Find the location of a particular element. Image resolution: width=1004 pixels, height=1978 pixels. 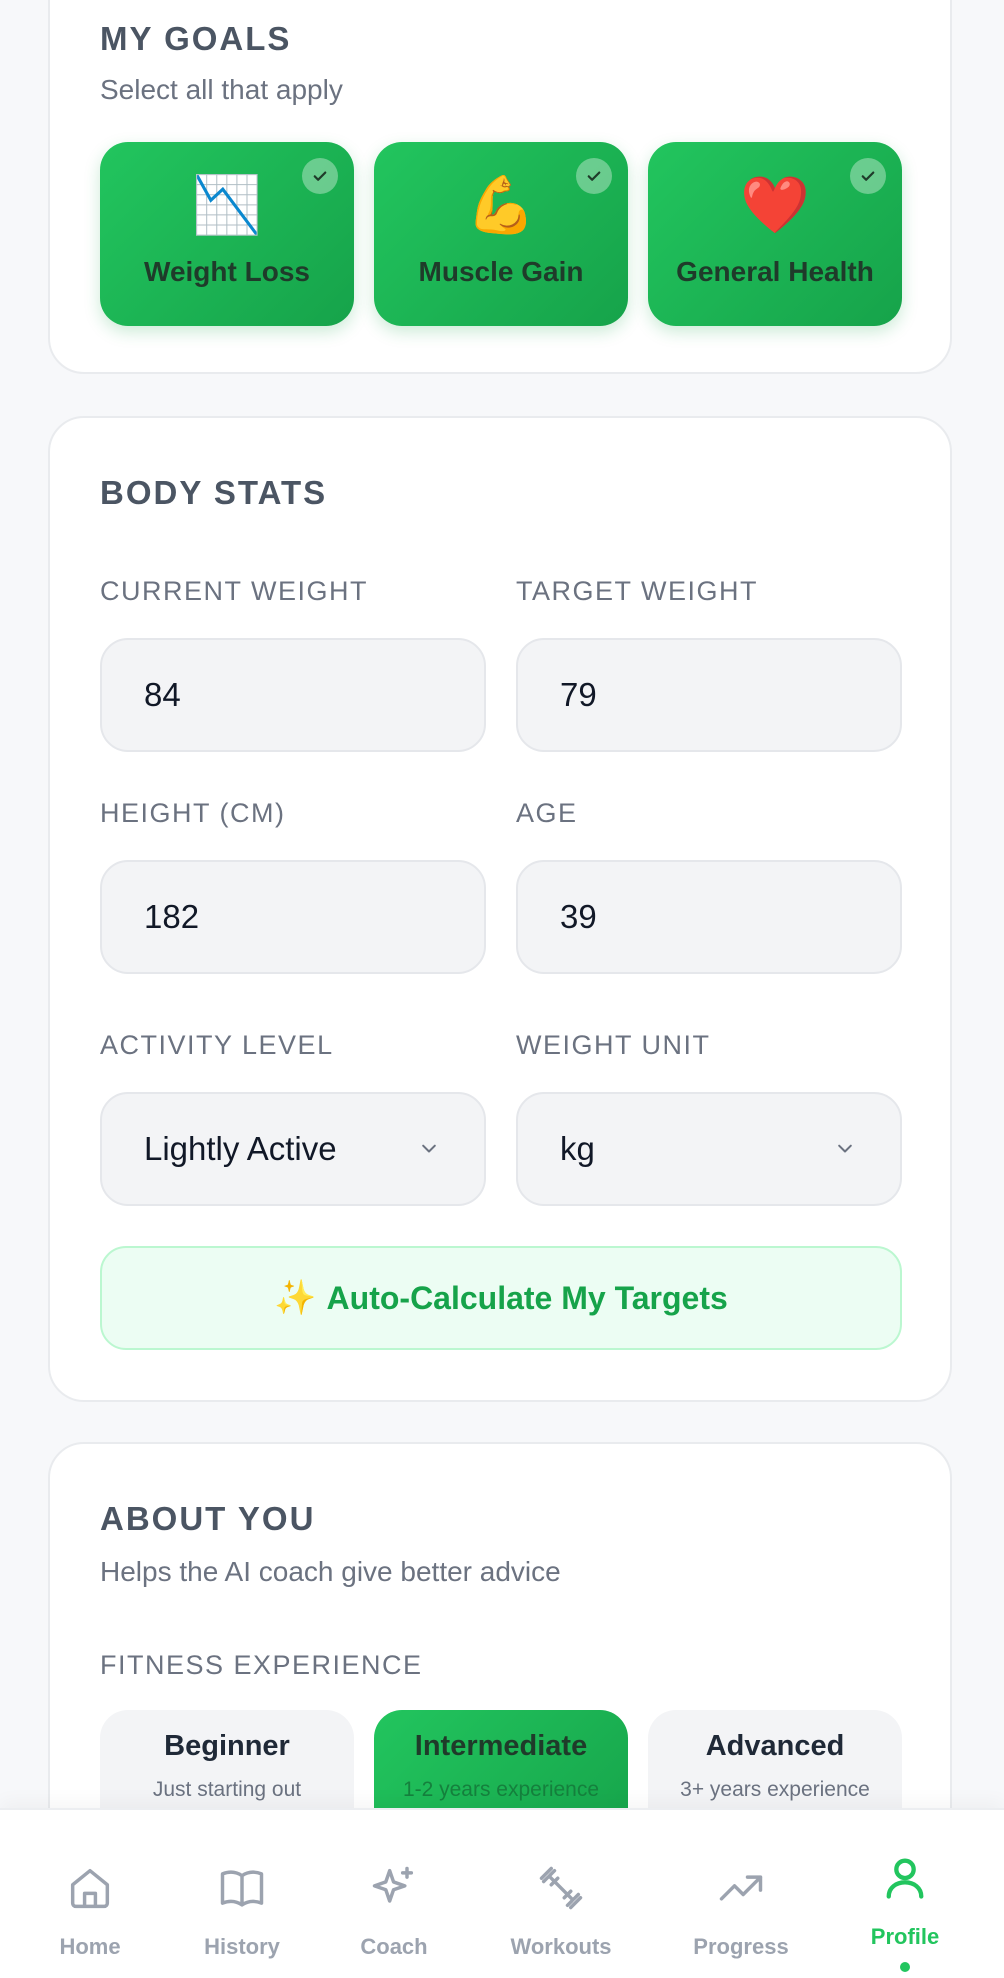

nav-progress: Progress is located at coordinates (741, 1894).